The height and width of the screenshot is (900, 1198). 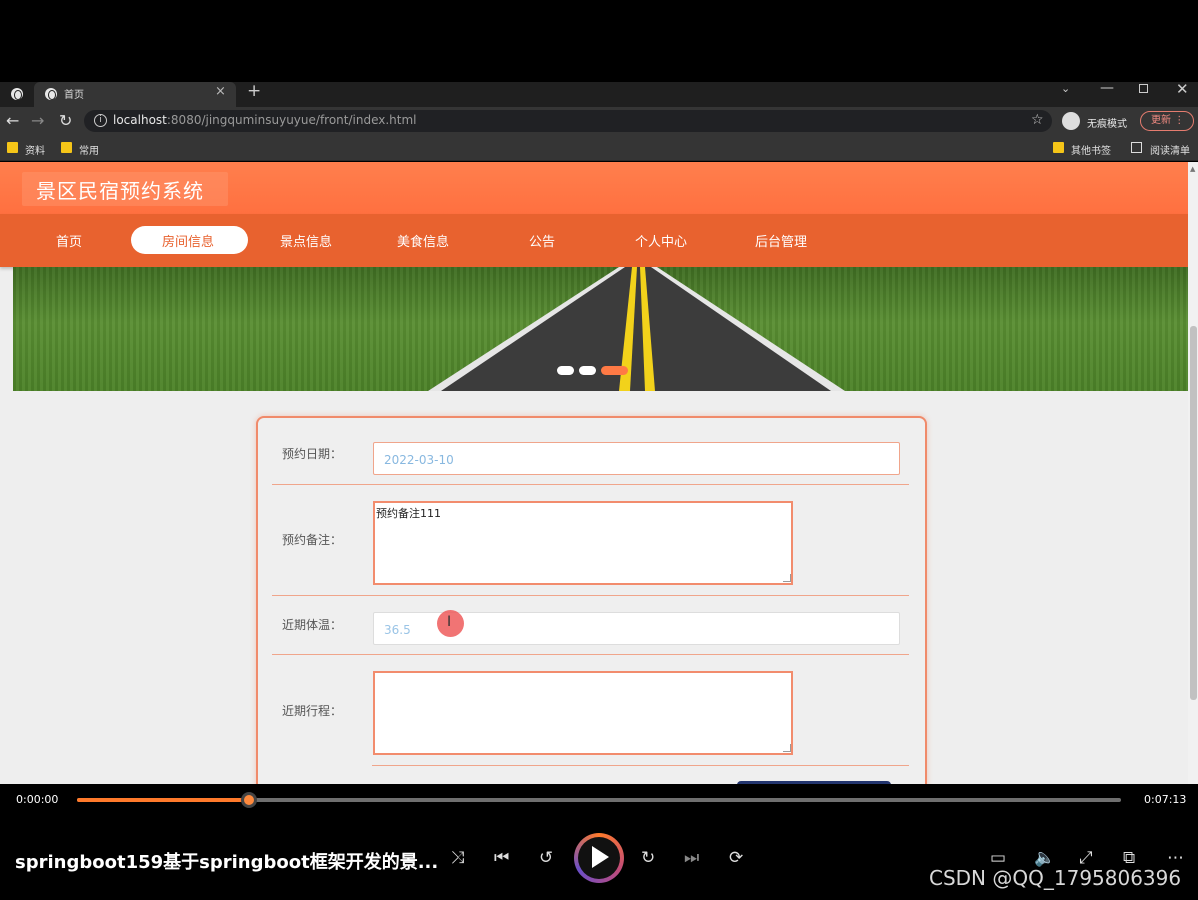 What do you see at coordinates (51, 94) in the screenshot?
I see `tab-favicon-icon` at bounding box center [51, 94].